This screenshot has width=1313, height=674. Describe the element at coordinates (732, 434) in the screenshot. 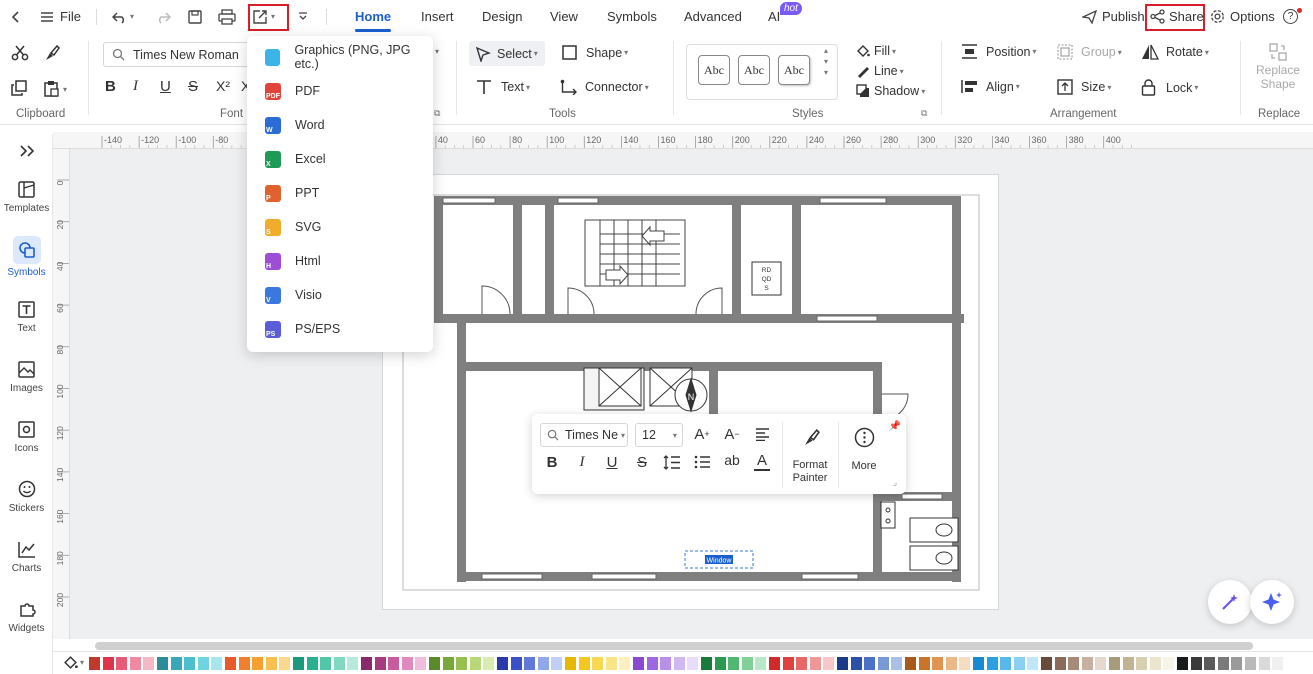

I see `decrease-font-size-button: A −` at that location.